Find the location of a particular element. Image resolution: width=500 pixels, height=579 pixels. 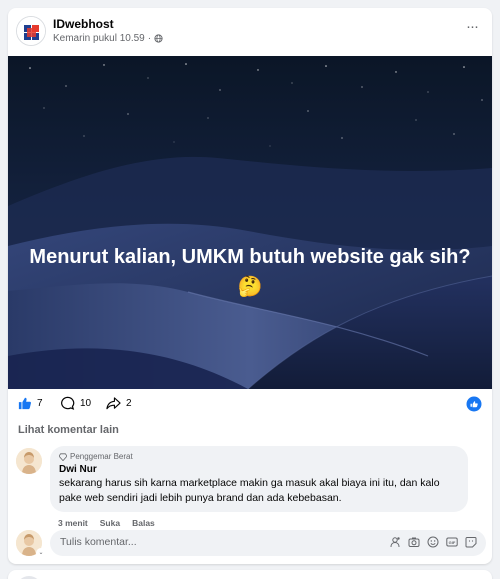

share-button: 2 is located at coordinates (119, 403).